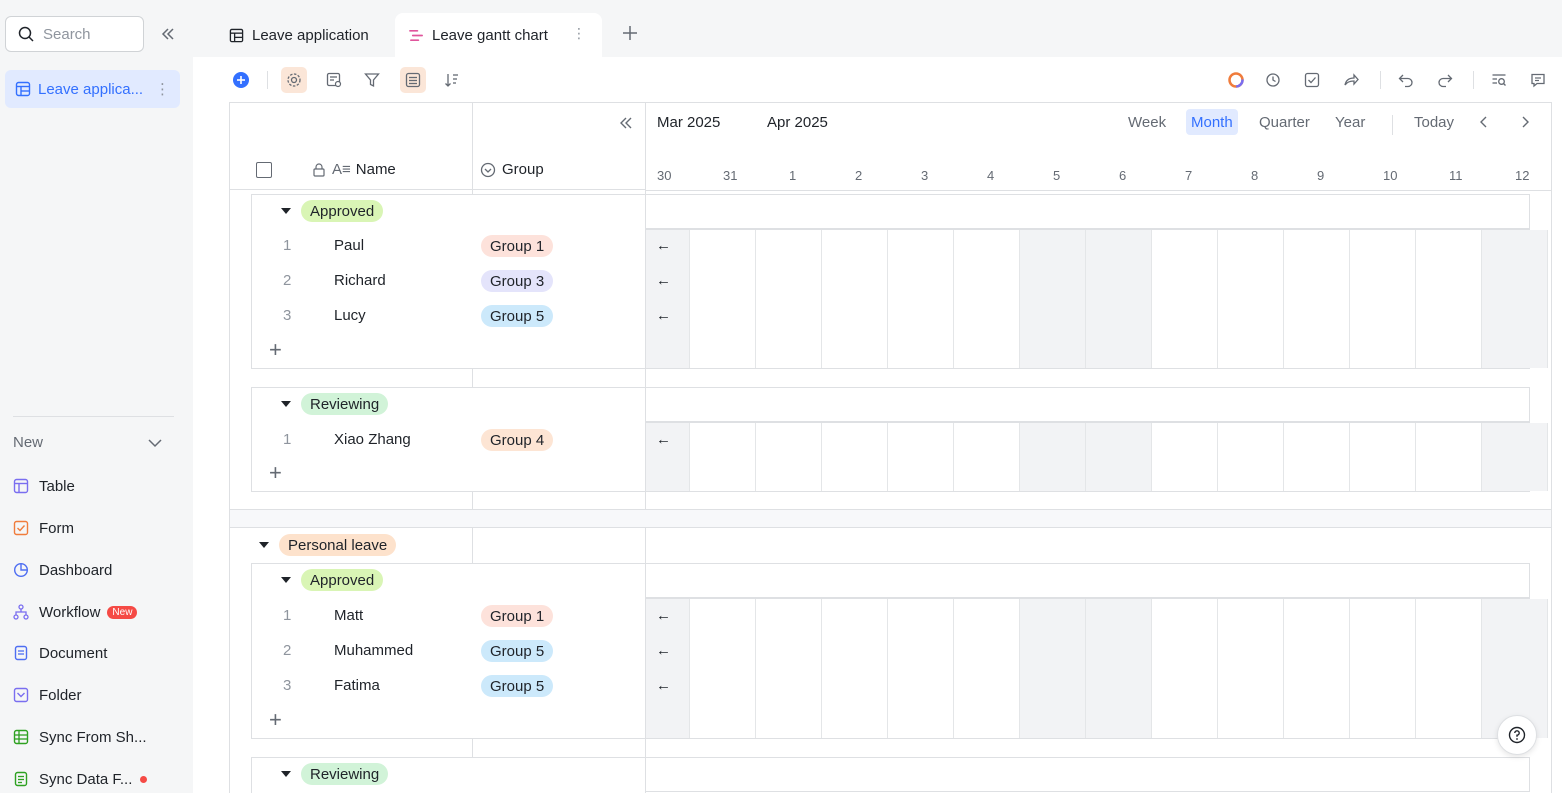  I want to click on share-icon, so click(1351, 80).